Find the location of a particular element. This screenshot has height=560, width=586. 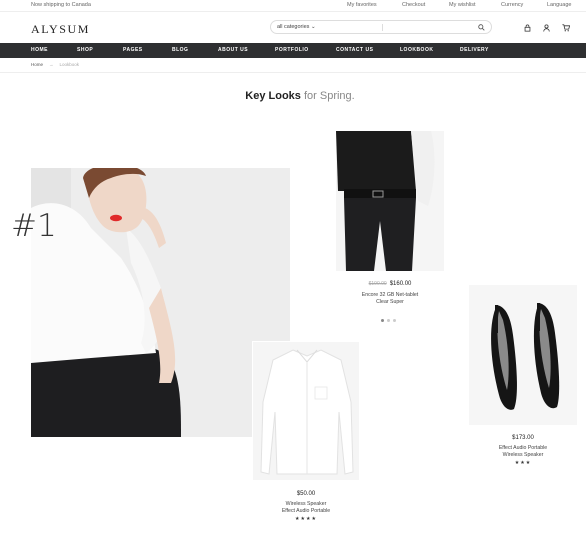

lips-accent is located at coordinates (116, 218).